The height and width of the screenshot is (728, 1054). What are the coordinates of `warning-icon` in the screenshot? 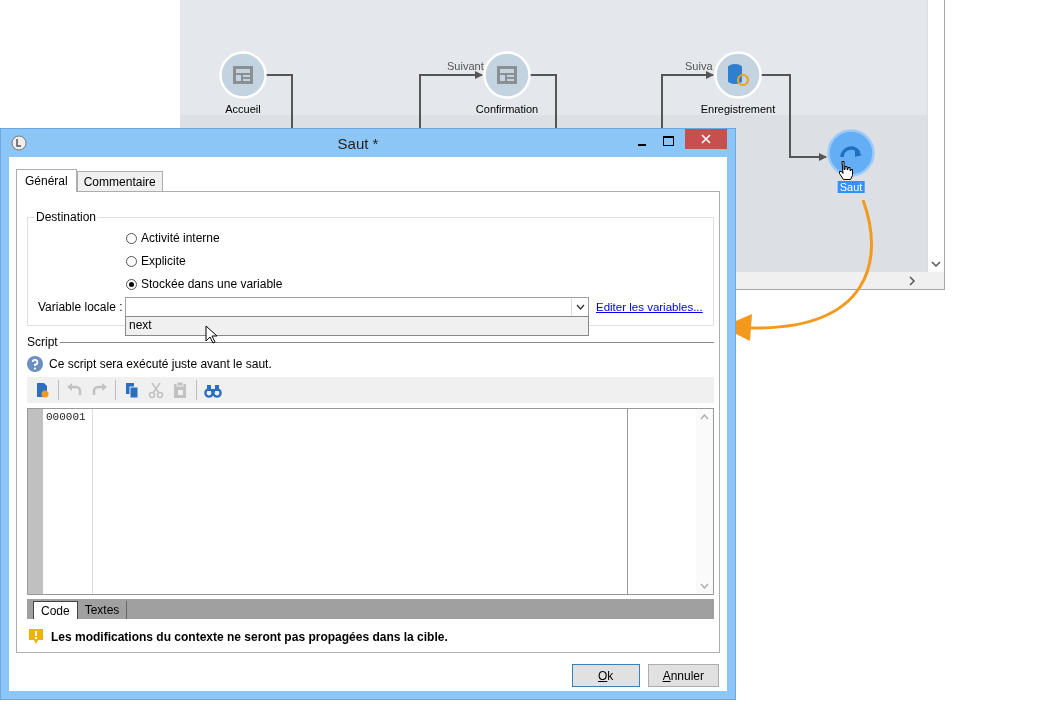 It's located at (36, 637).